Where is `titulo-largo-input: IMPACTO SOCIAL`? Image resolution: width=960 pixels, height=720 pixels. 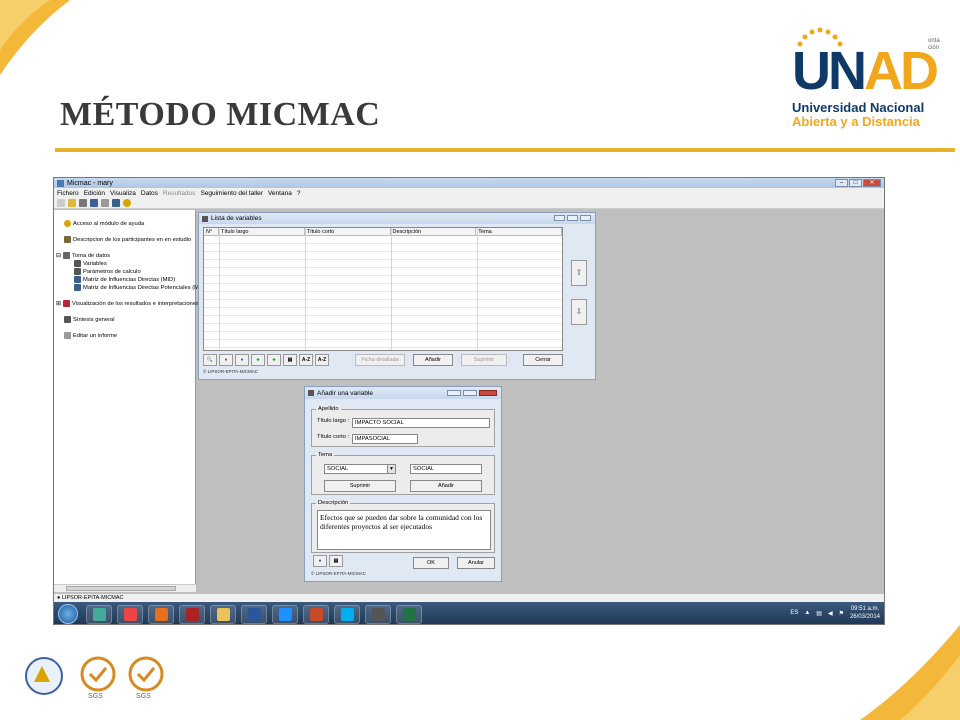 titulo-largo-input: IMPACTO SOCIAL is located at coordinates (421, 423).